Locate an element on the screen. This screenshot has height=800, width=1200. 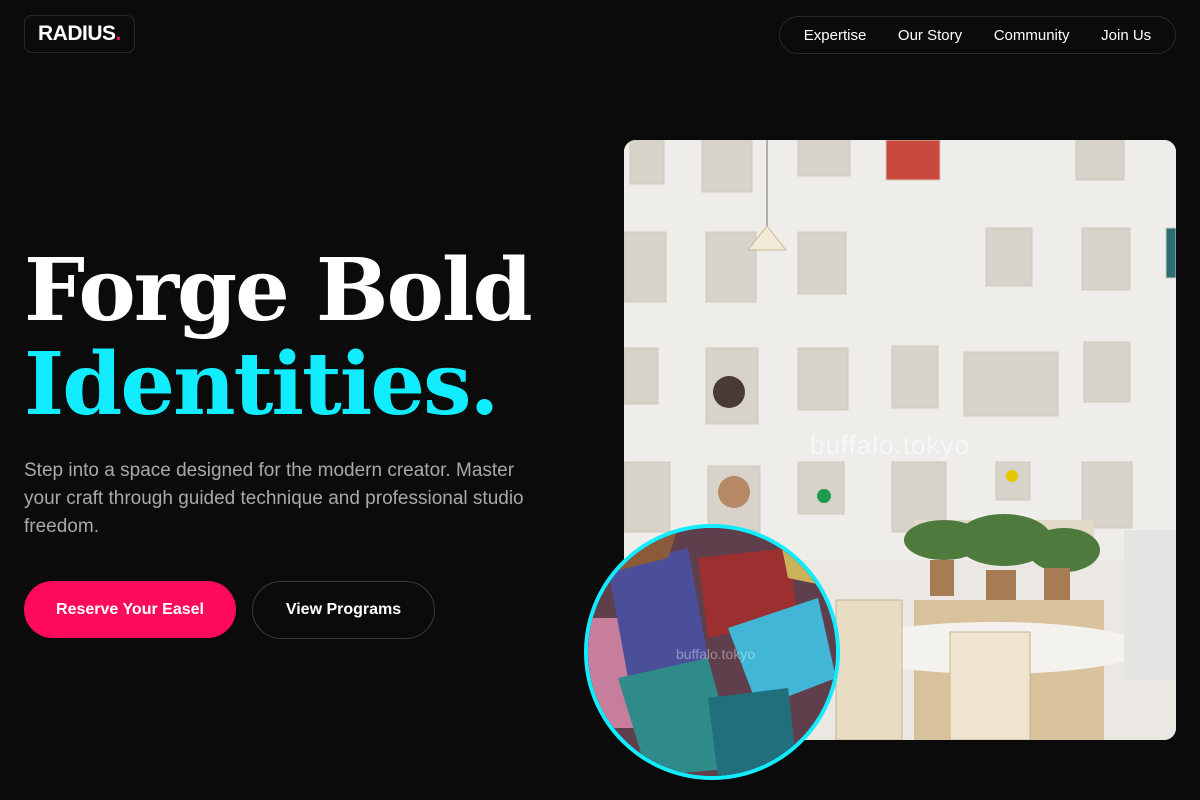
nav-link-expertise: Expertise is located at coordinates (835, 35).